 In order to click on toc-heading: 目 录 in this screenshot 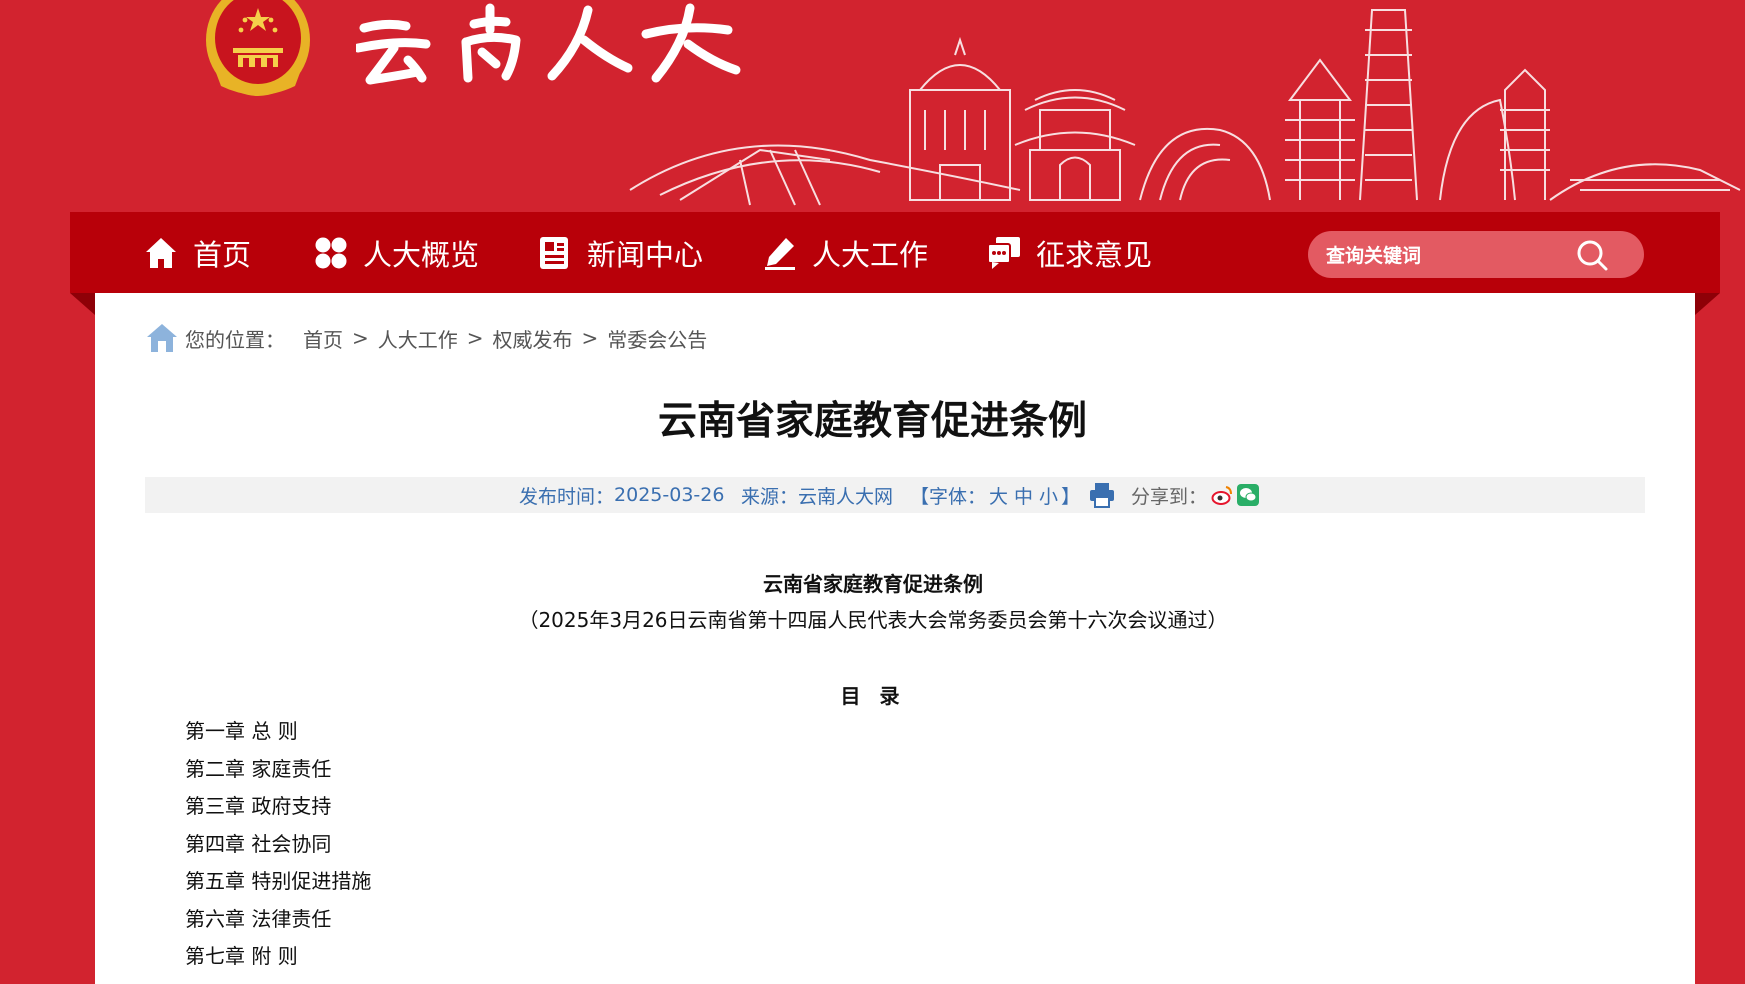, I will do `click(873, 696)`.